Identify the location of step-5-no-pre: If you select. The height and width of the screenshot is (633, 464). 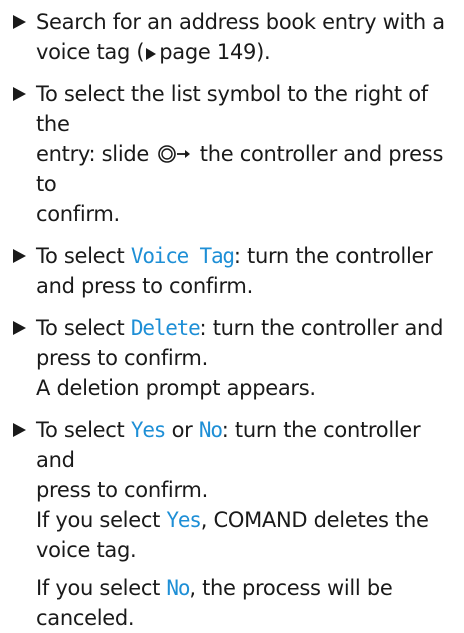
(98, 588).